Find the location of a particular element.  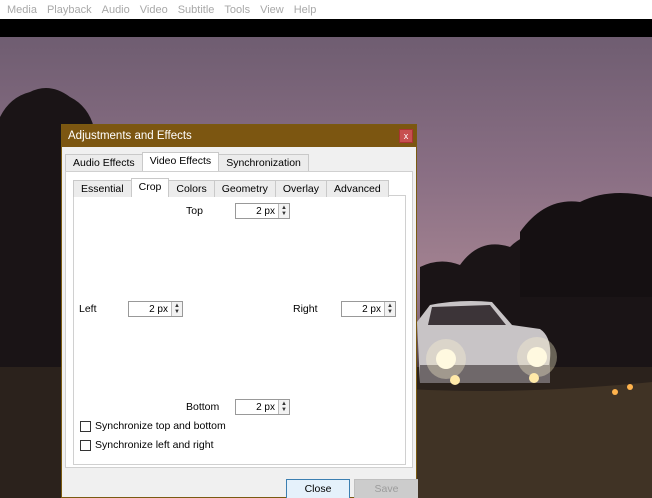

dialog-titlebar: Adjustments and Effects x is located at coordinates (239, 136).